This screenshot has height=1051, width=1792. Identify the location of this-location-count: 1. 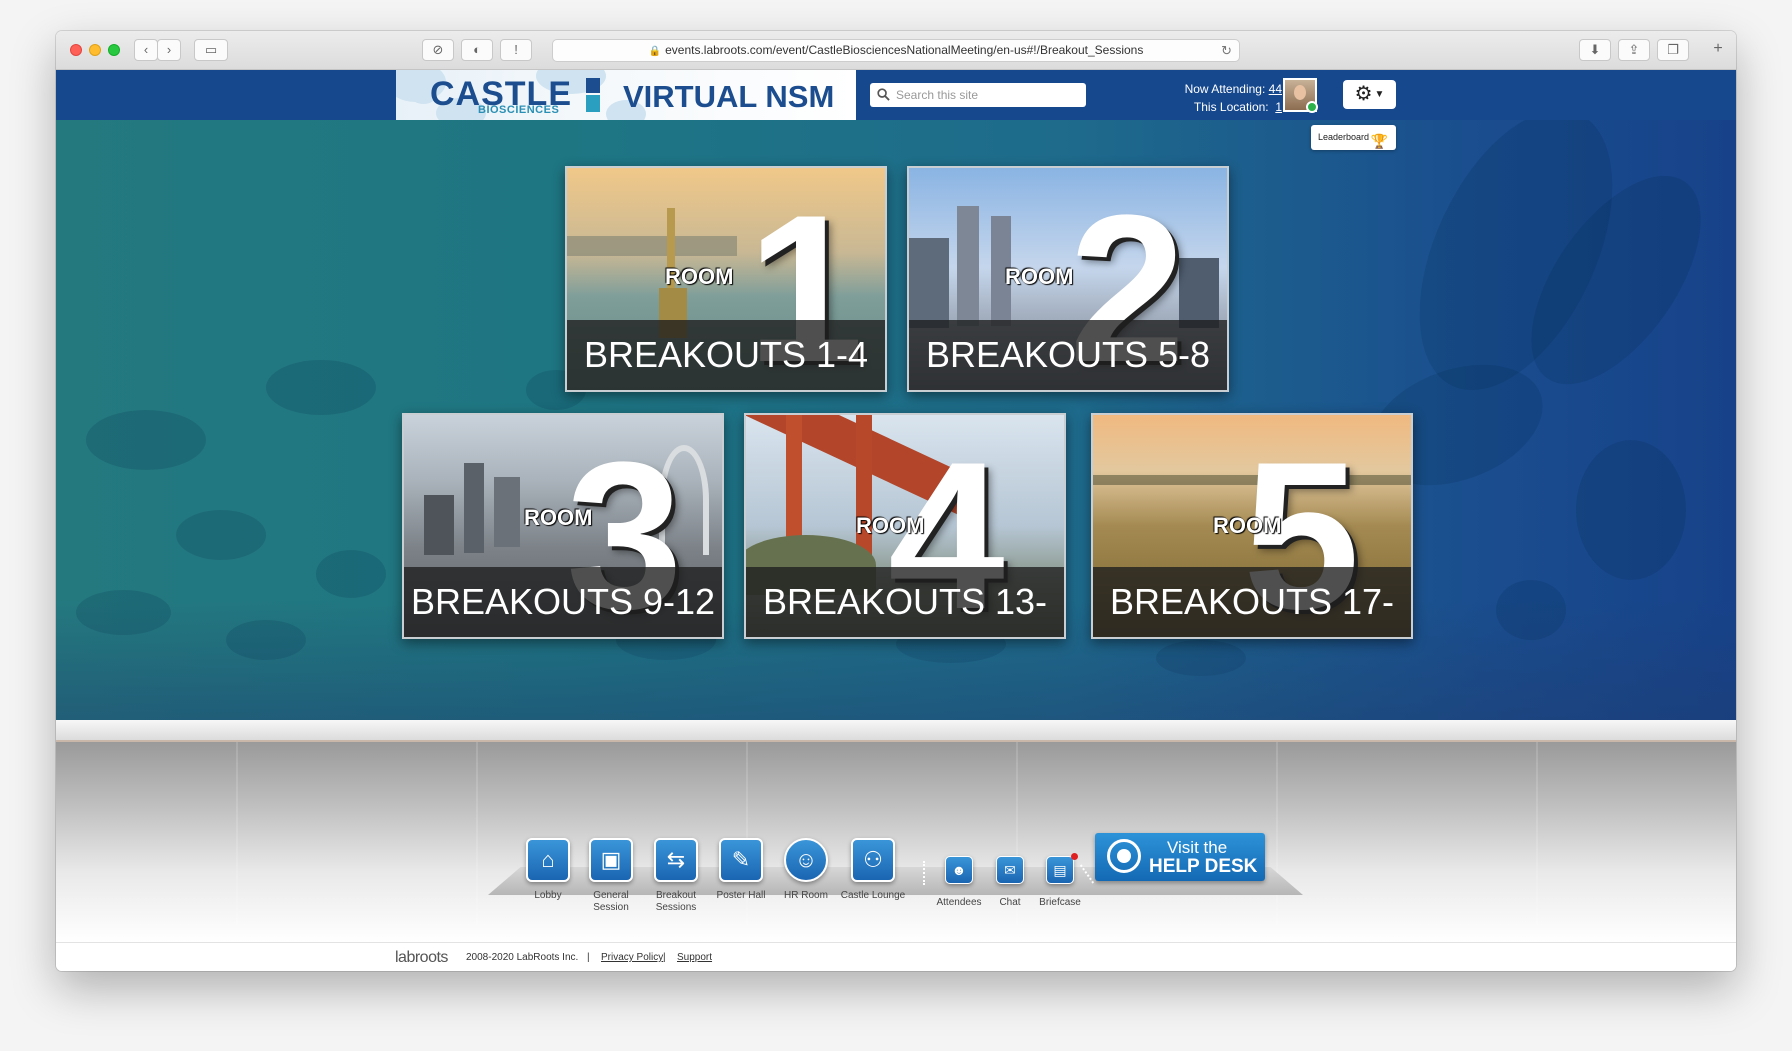
(1278, 107).